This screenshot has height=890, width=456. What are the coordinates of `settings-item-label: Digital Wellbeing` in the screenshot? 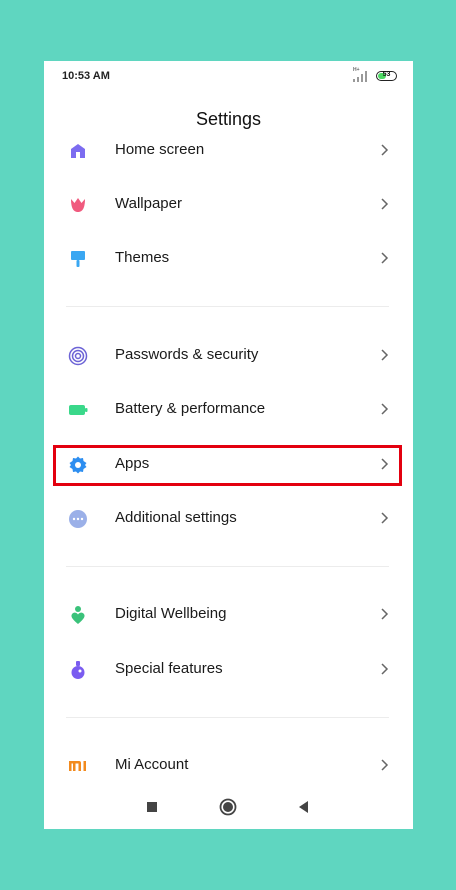 It's located at (171, 613).